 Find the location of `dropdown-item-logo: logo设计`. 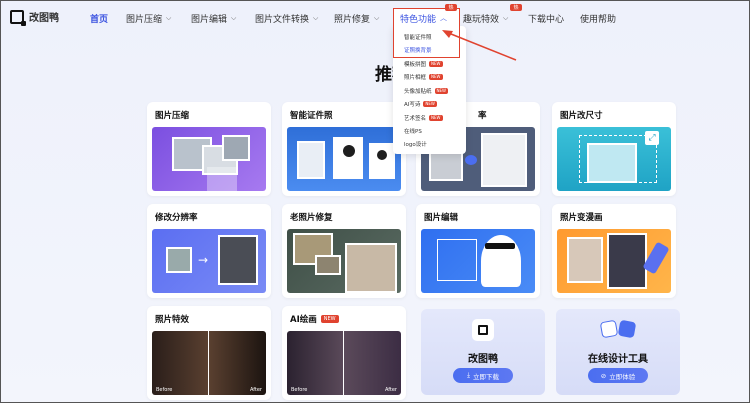

dropdown-item-logo: logo设计 is located at coordinates (415, 144).